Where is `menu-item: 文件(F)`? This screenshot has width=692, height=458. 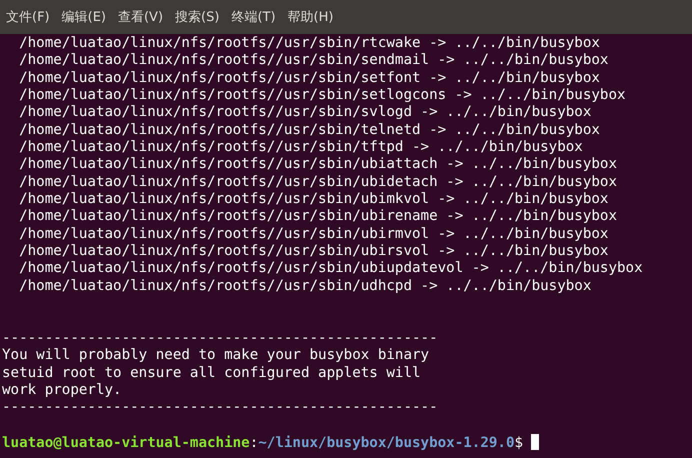
menu-item: 文件(F) is located at coordinates (28, 17).